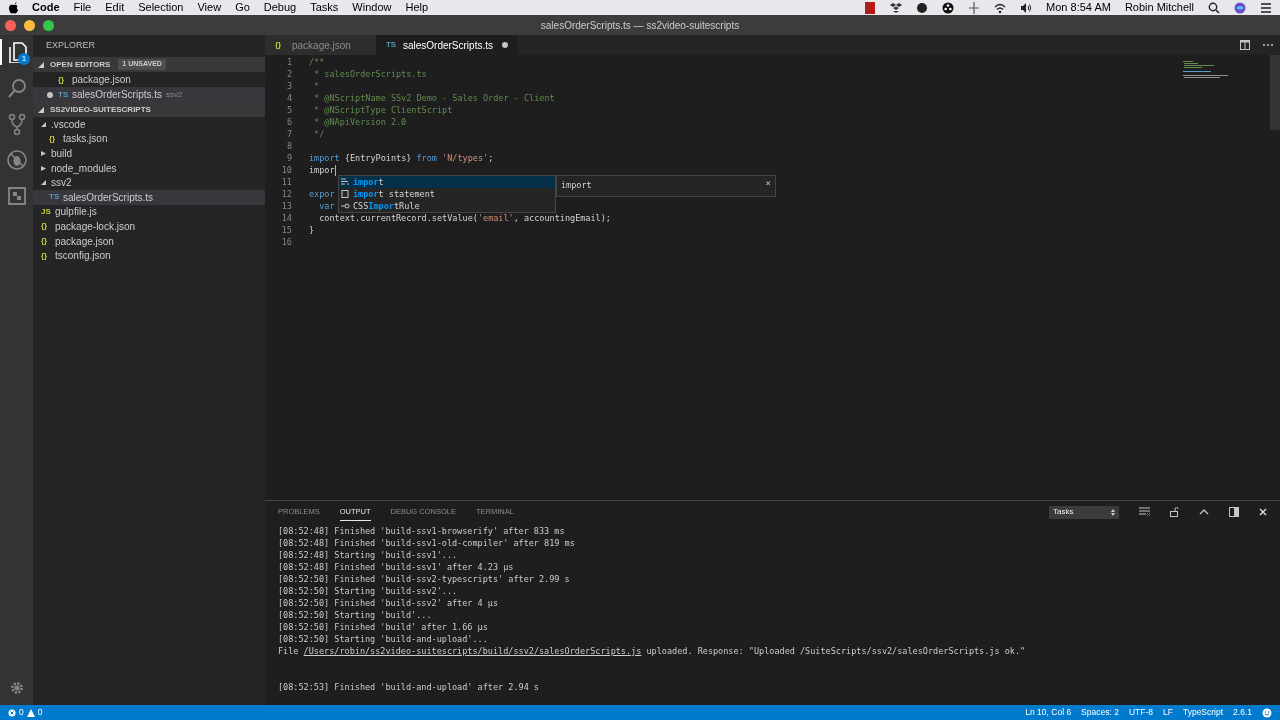  Describe the element at coordinates (46, 211) in the screenshot. I see `file-type-label: JS` at that location.